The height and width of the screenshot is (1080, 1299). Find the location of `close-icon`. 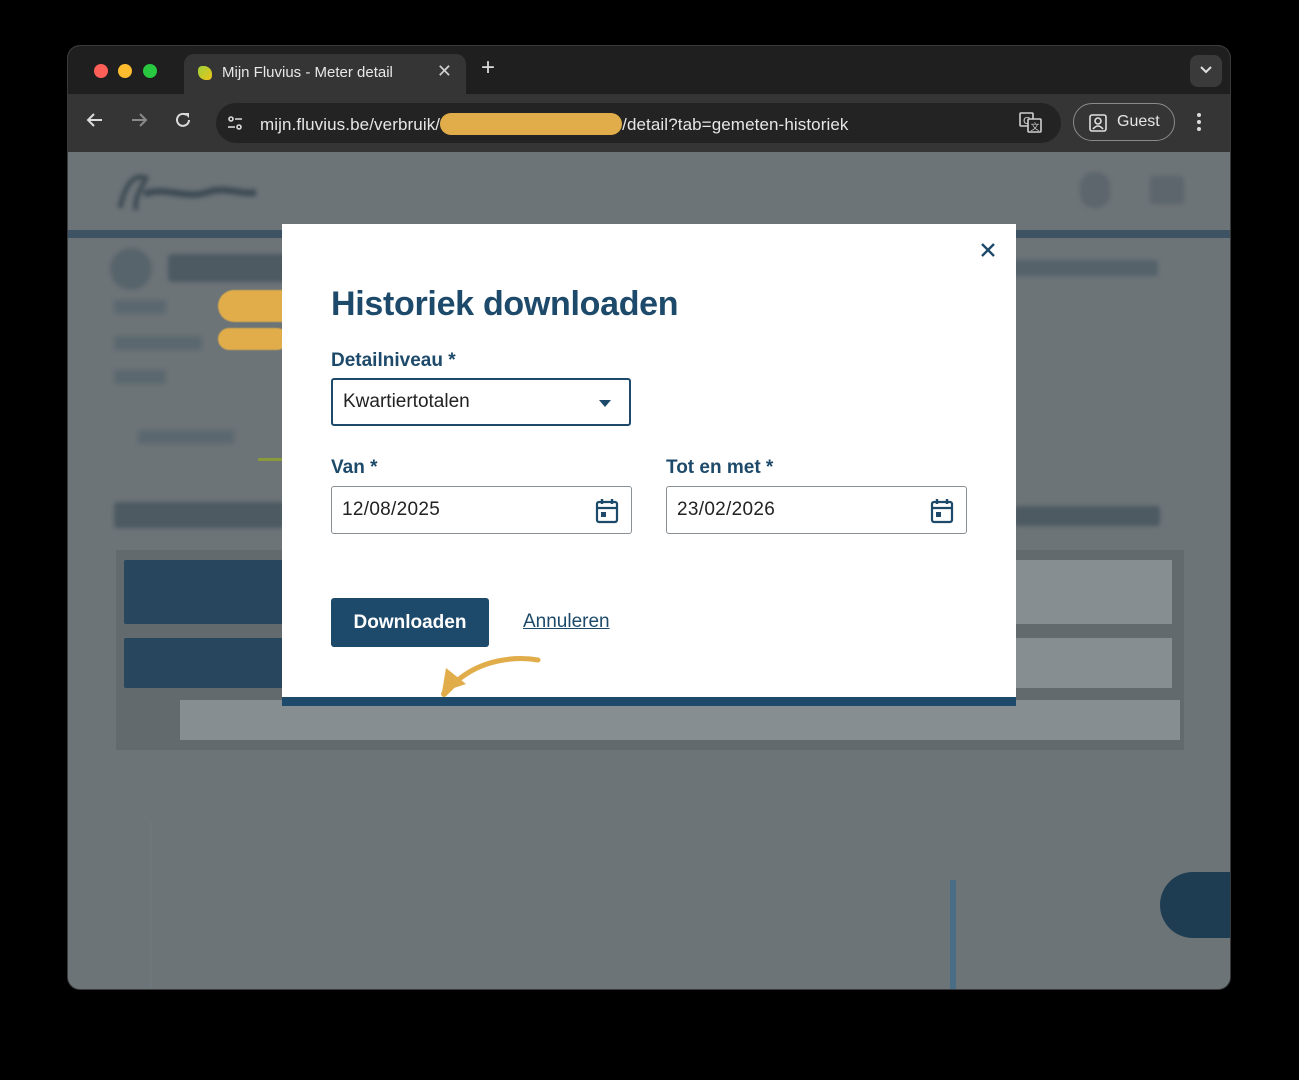

close-icon is located at coordinates (988, 250).